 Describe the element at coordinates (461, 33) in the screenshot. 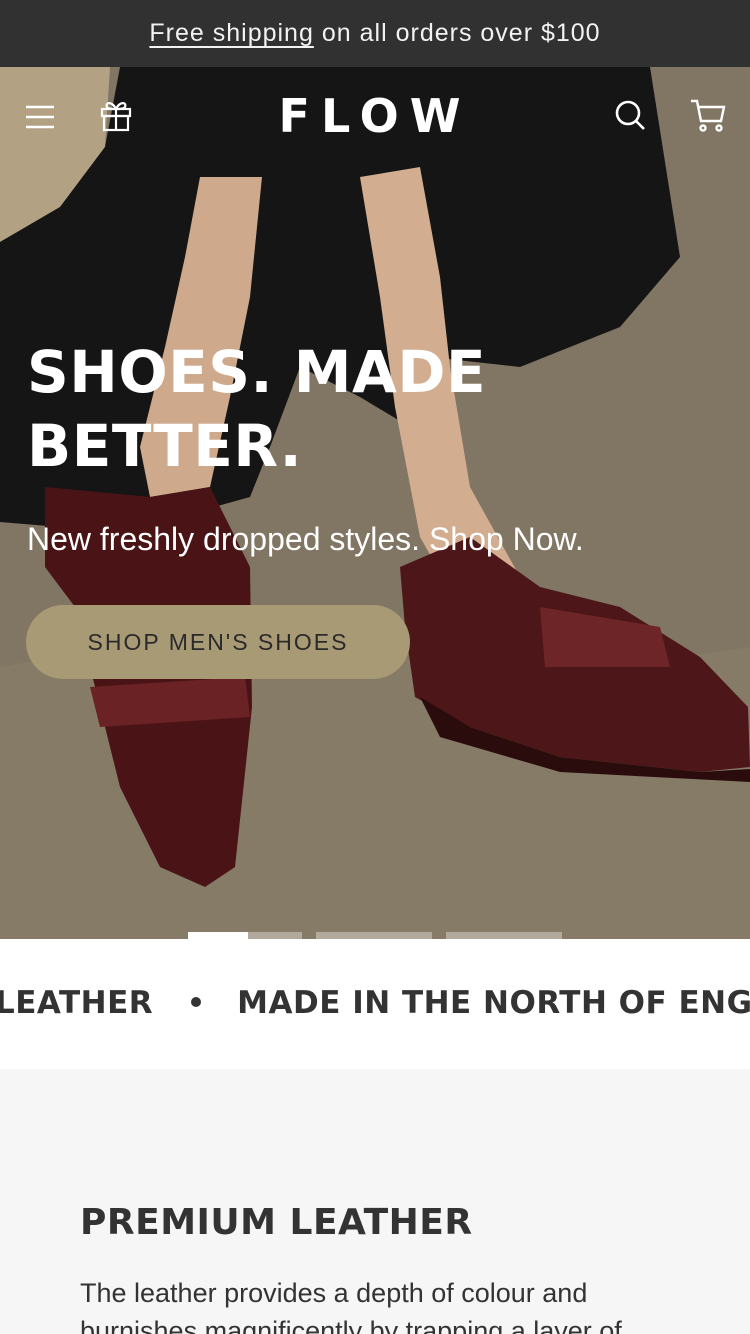

I see `announcement-text: on all orders over $100` at that location.